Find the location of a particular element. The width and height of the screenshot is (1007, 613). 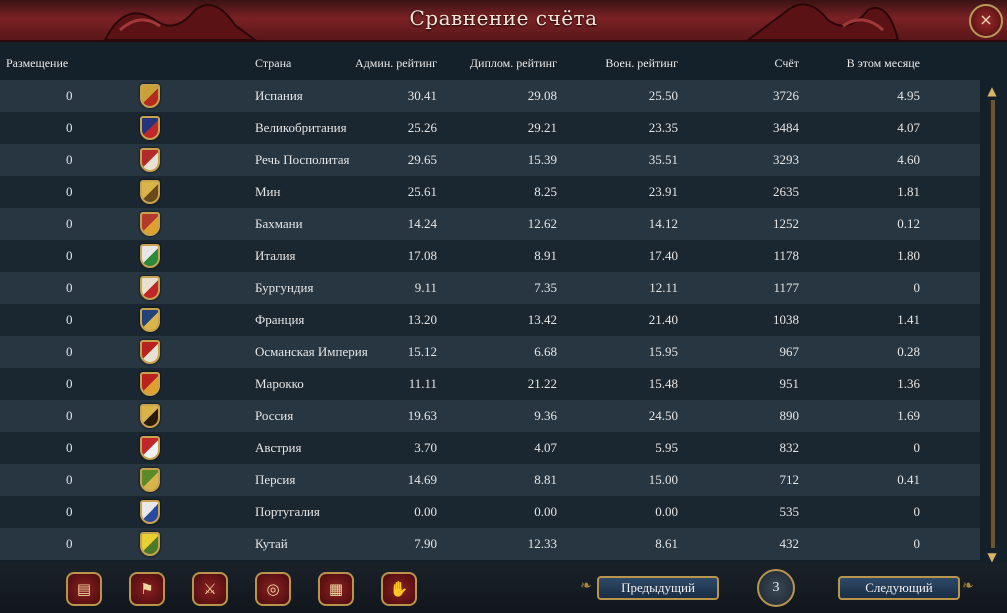

table-row: 0 Франция 13.20 13.42 21.40 1038 1.41 is located at coordinates (490, 320).